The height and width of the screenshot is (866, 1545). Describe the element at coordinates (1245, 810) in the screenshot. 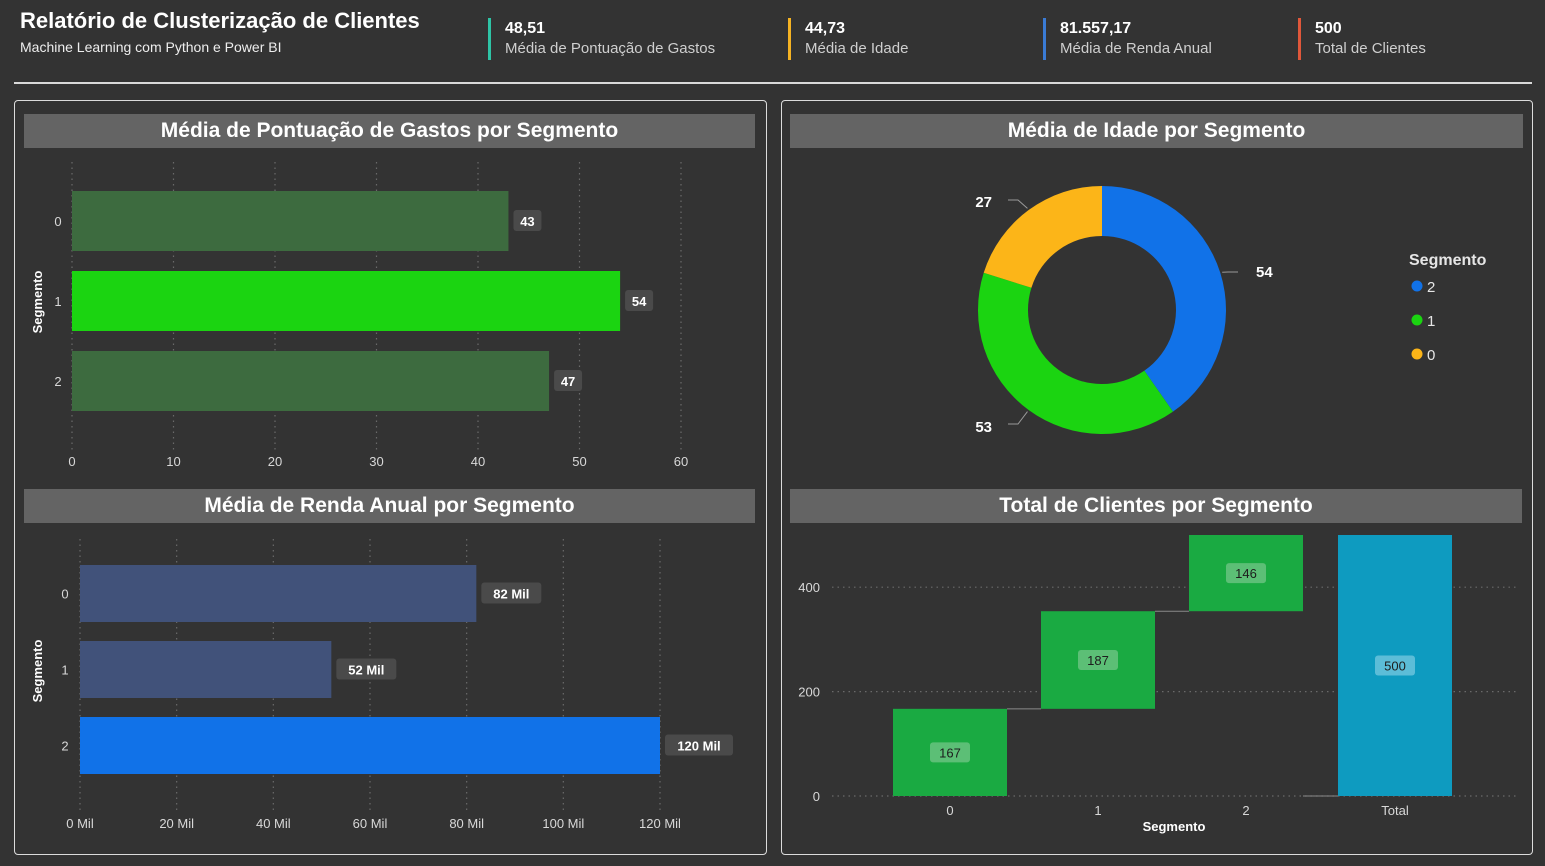

I see `x-tick-label: 2` at that location.